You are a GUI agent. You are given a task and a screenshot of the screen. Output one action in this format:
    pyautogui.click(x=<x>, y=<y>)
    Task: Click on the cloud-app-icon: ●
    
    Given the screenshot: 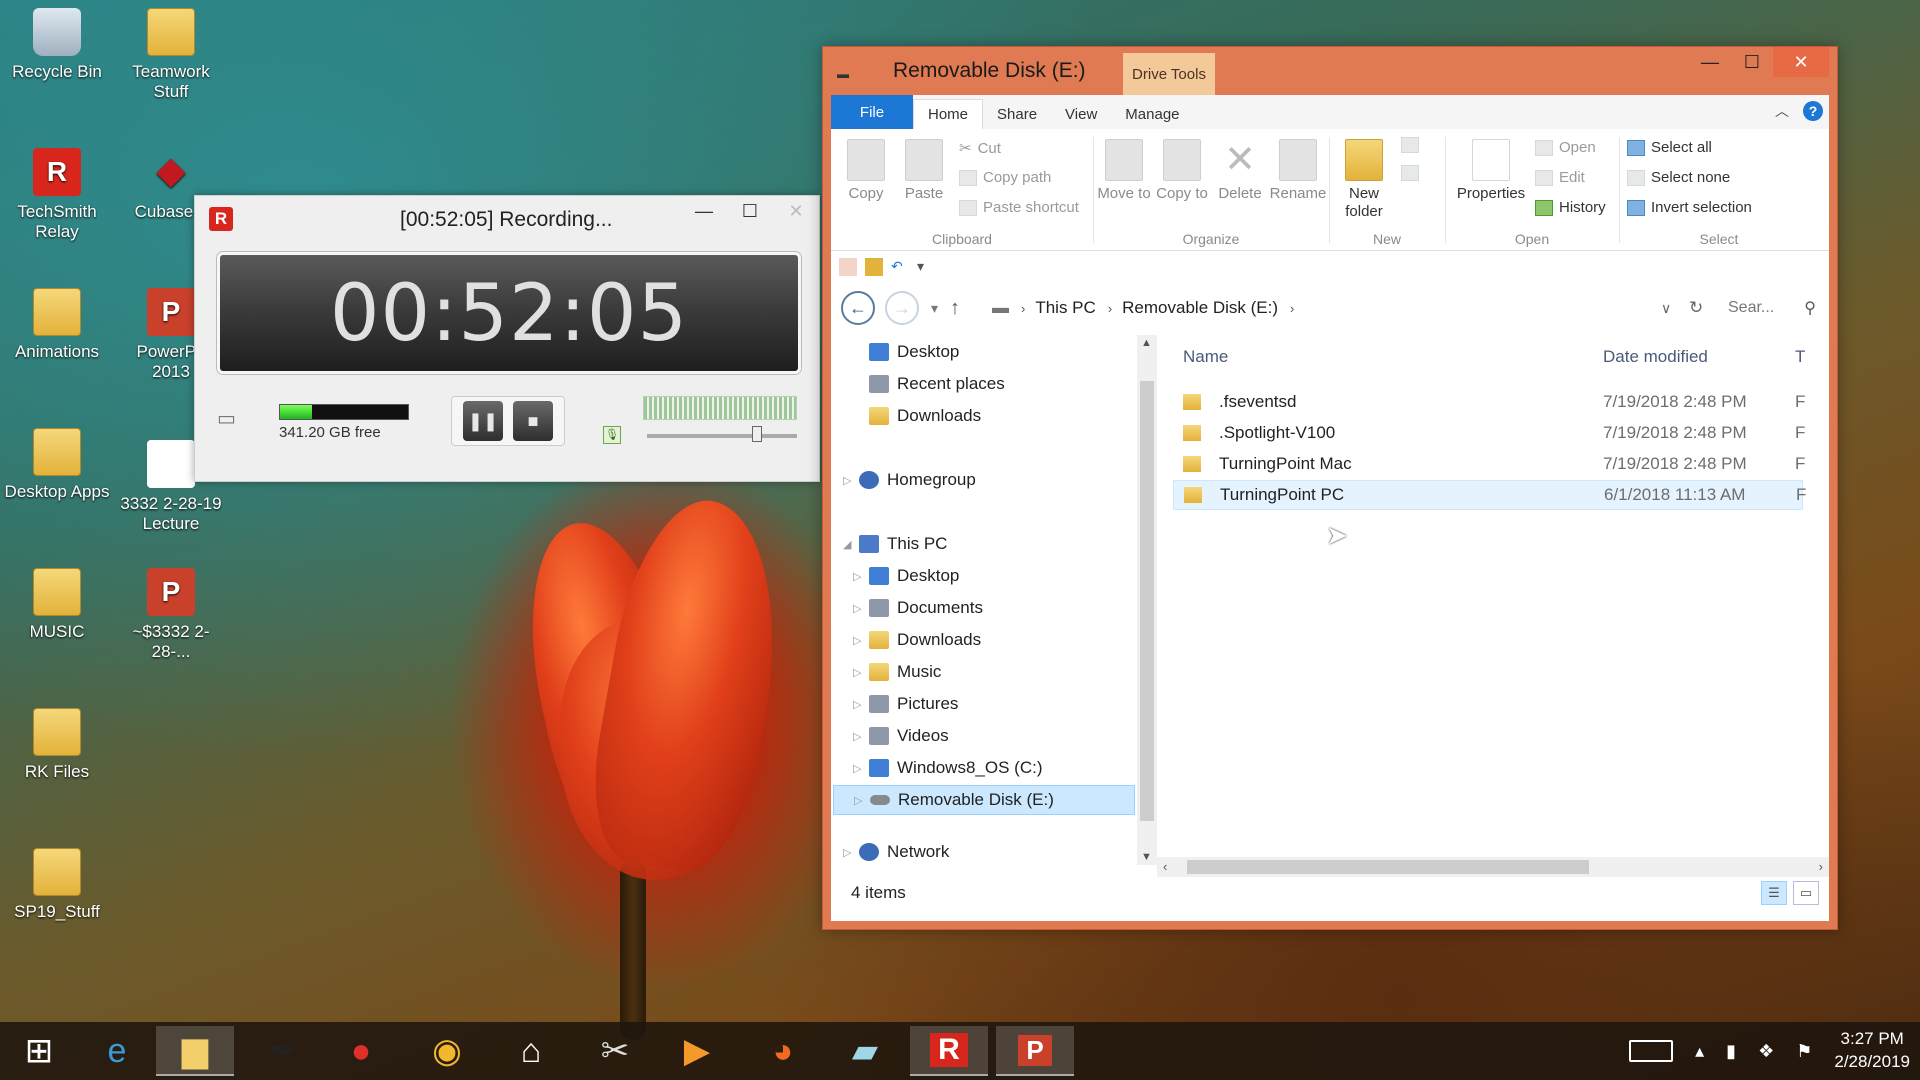 What is the action you would take?
    pyautogui.click(x=361, y=1051)
    